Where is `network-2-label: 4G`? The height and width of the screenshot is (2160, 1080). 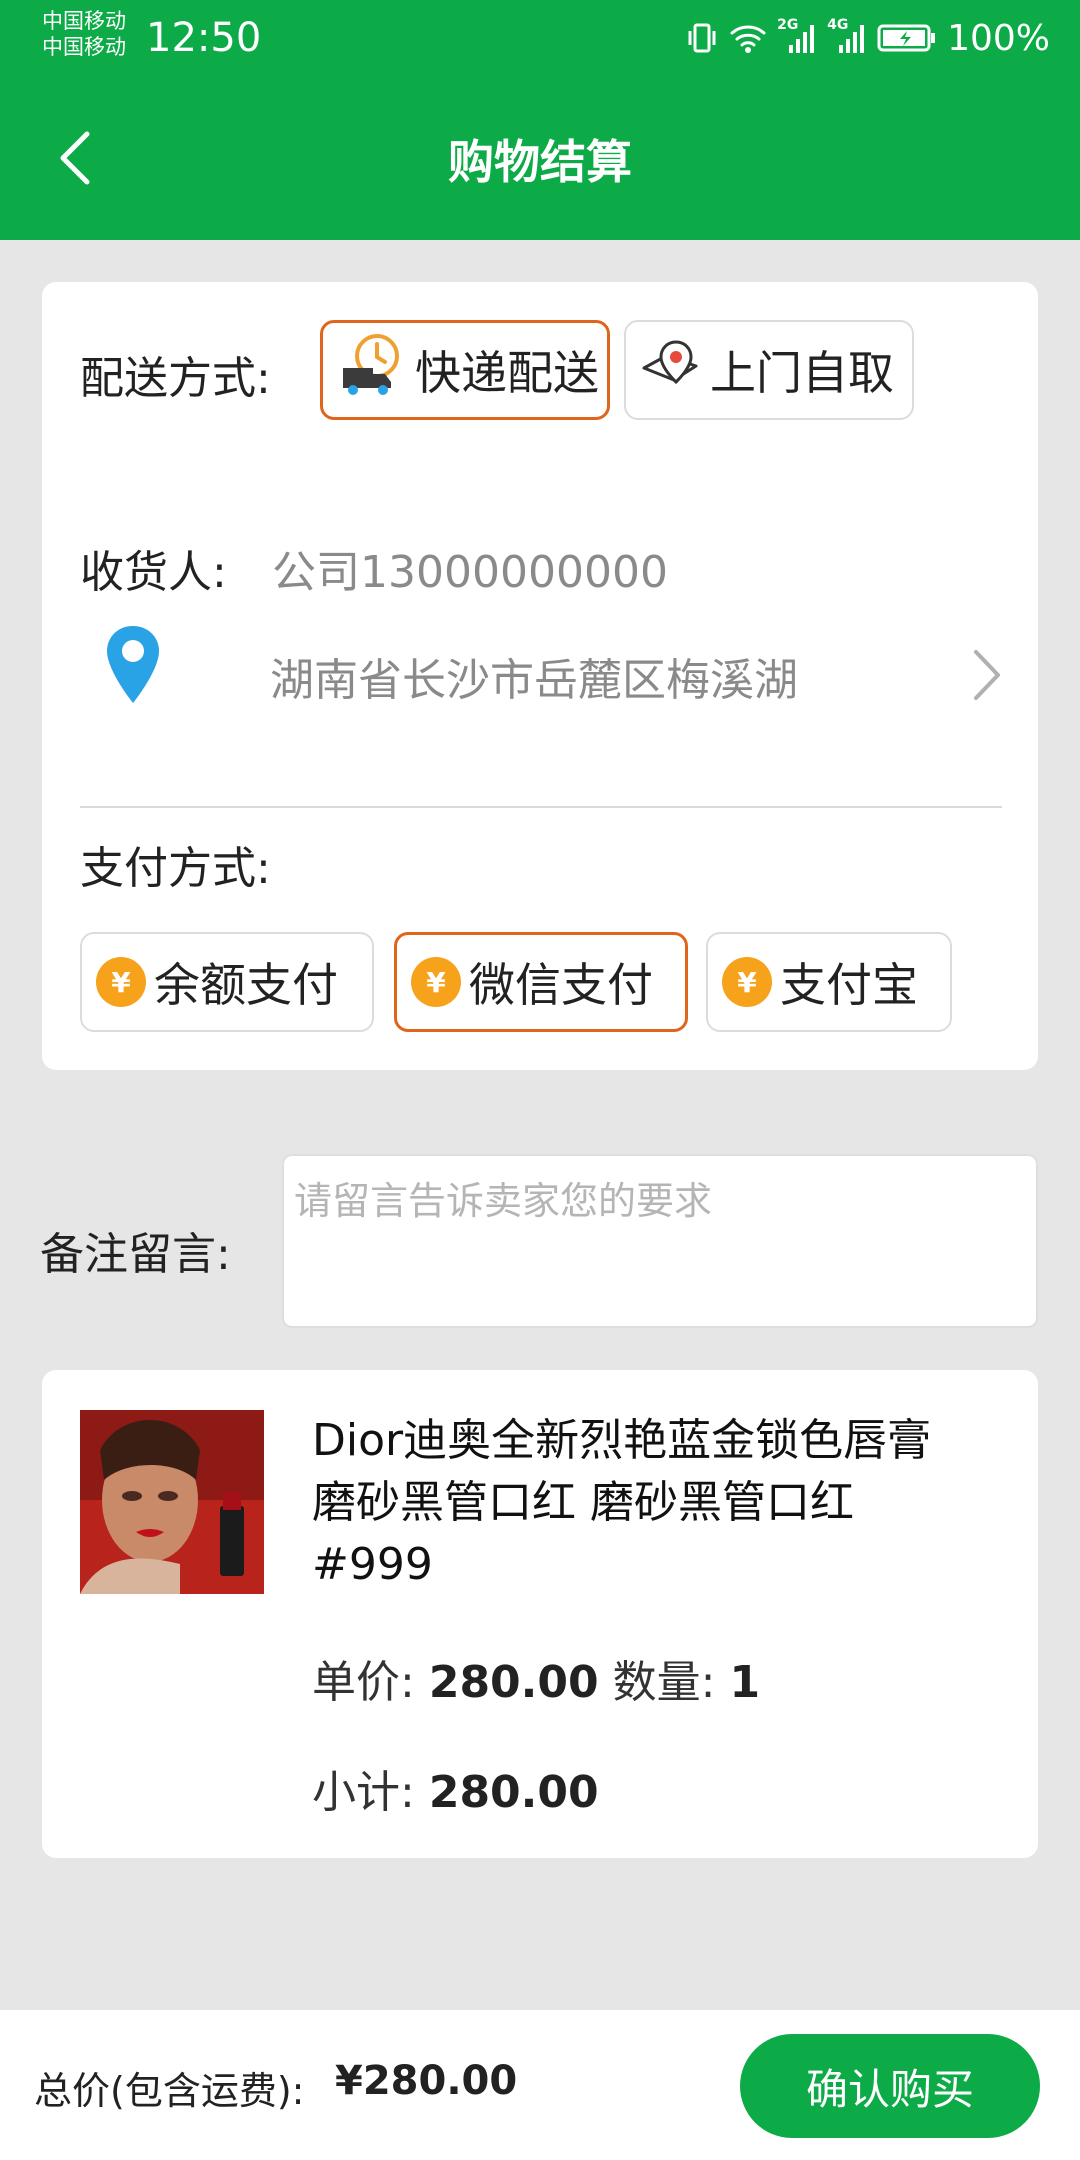 network-2-label: 4G is located at coordinates (838, 25).